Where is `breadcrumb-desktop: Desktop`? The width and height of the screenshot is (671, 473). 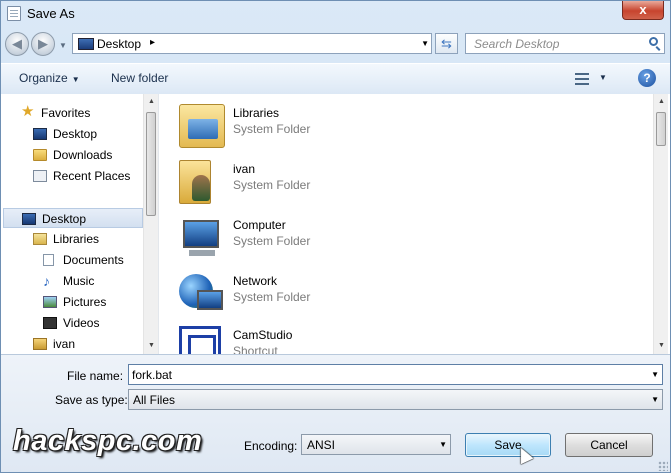
breadcrumb-desktop: Desktop is located at coordinates (119, 44).